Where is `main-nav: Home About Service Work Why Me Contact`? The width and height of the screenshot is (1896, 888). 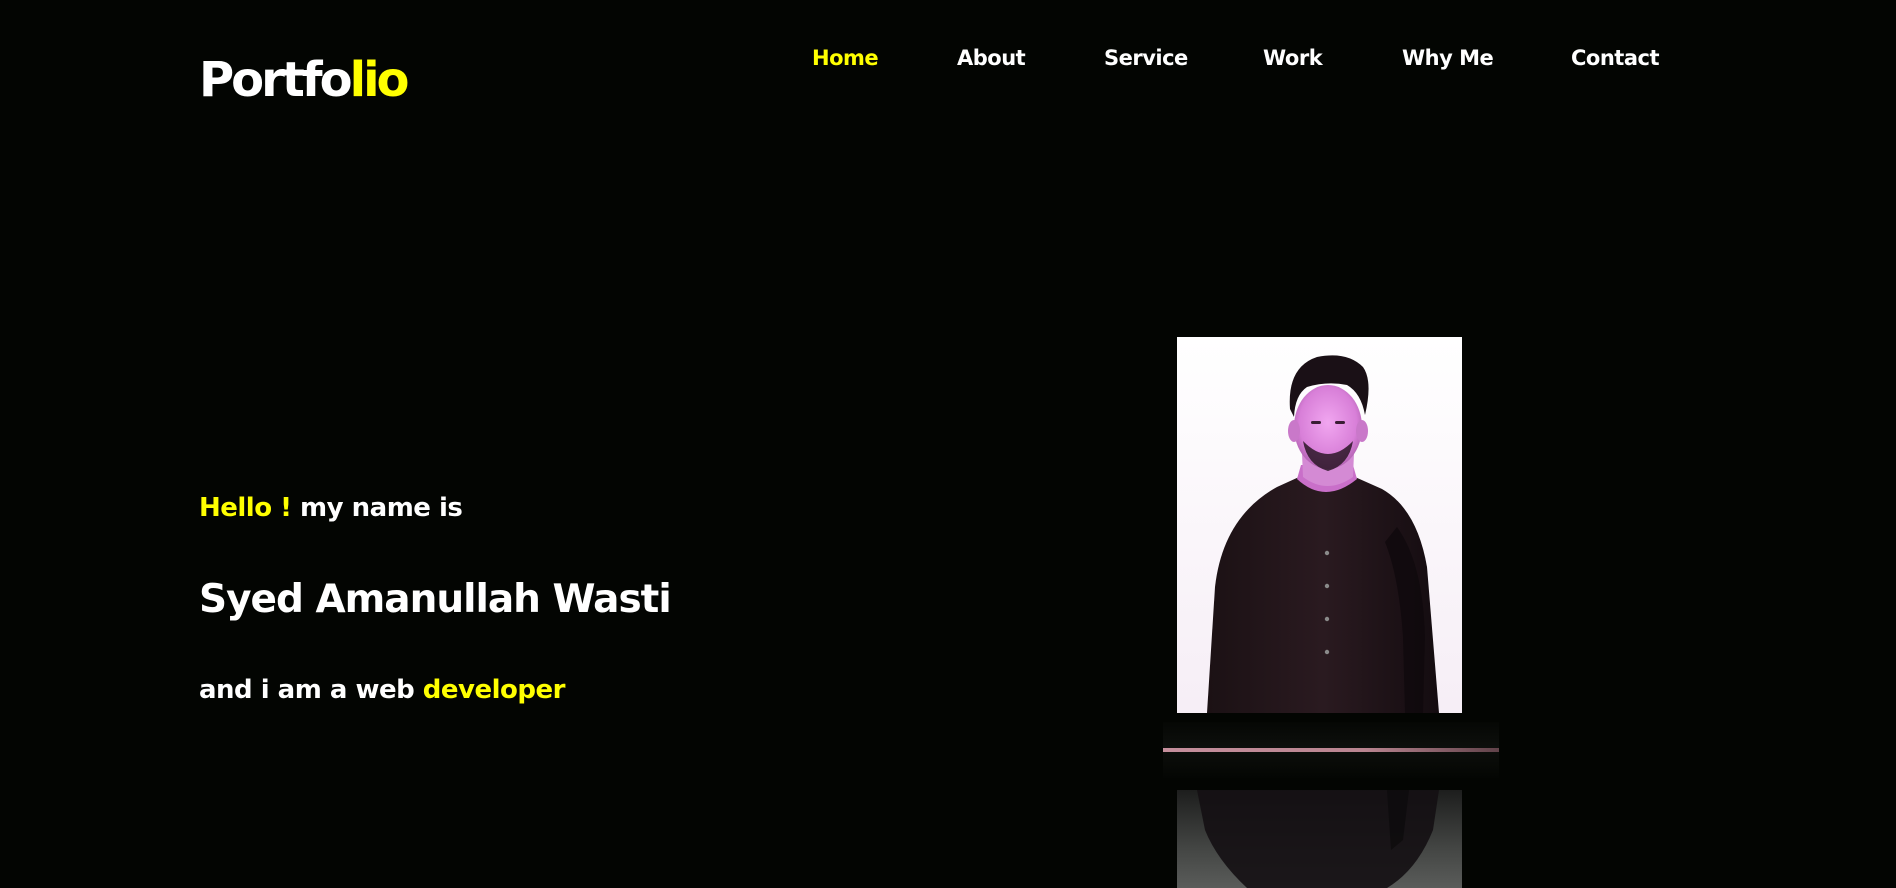
main-nav: Home About Service Work Why Me Contact is located at coordinates (948, 58).